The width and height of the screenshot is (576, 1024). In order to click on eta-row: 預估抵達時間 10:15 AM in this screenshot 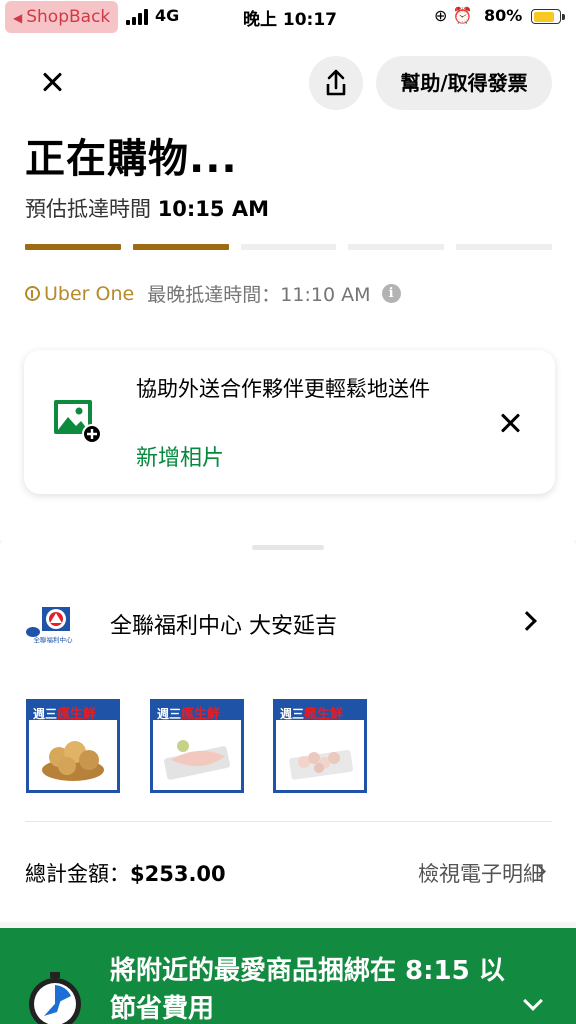, I will do `click(147, 208)`.